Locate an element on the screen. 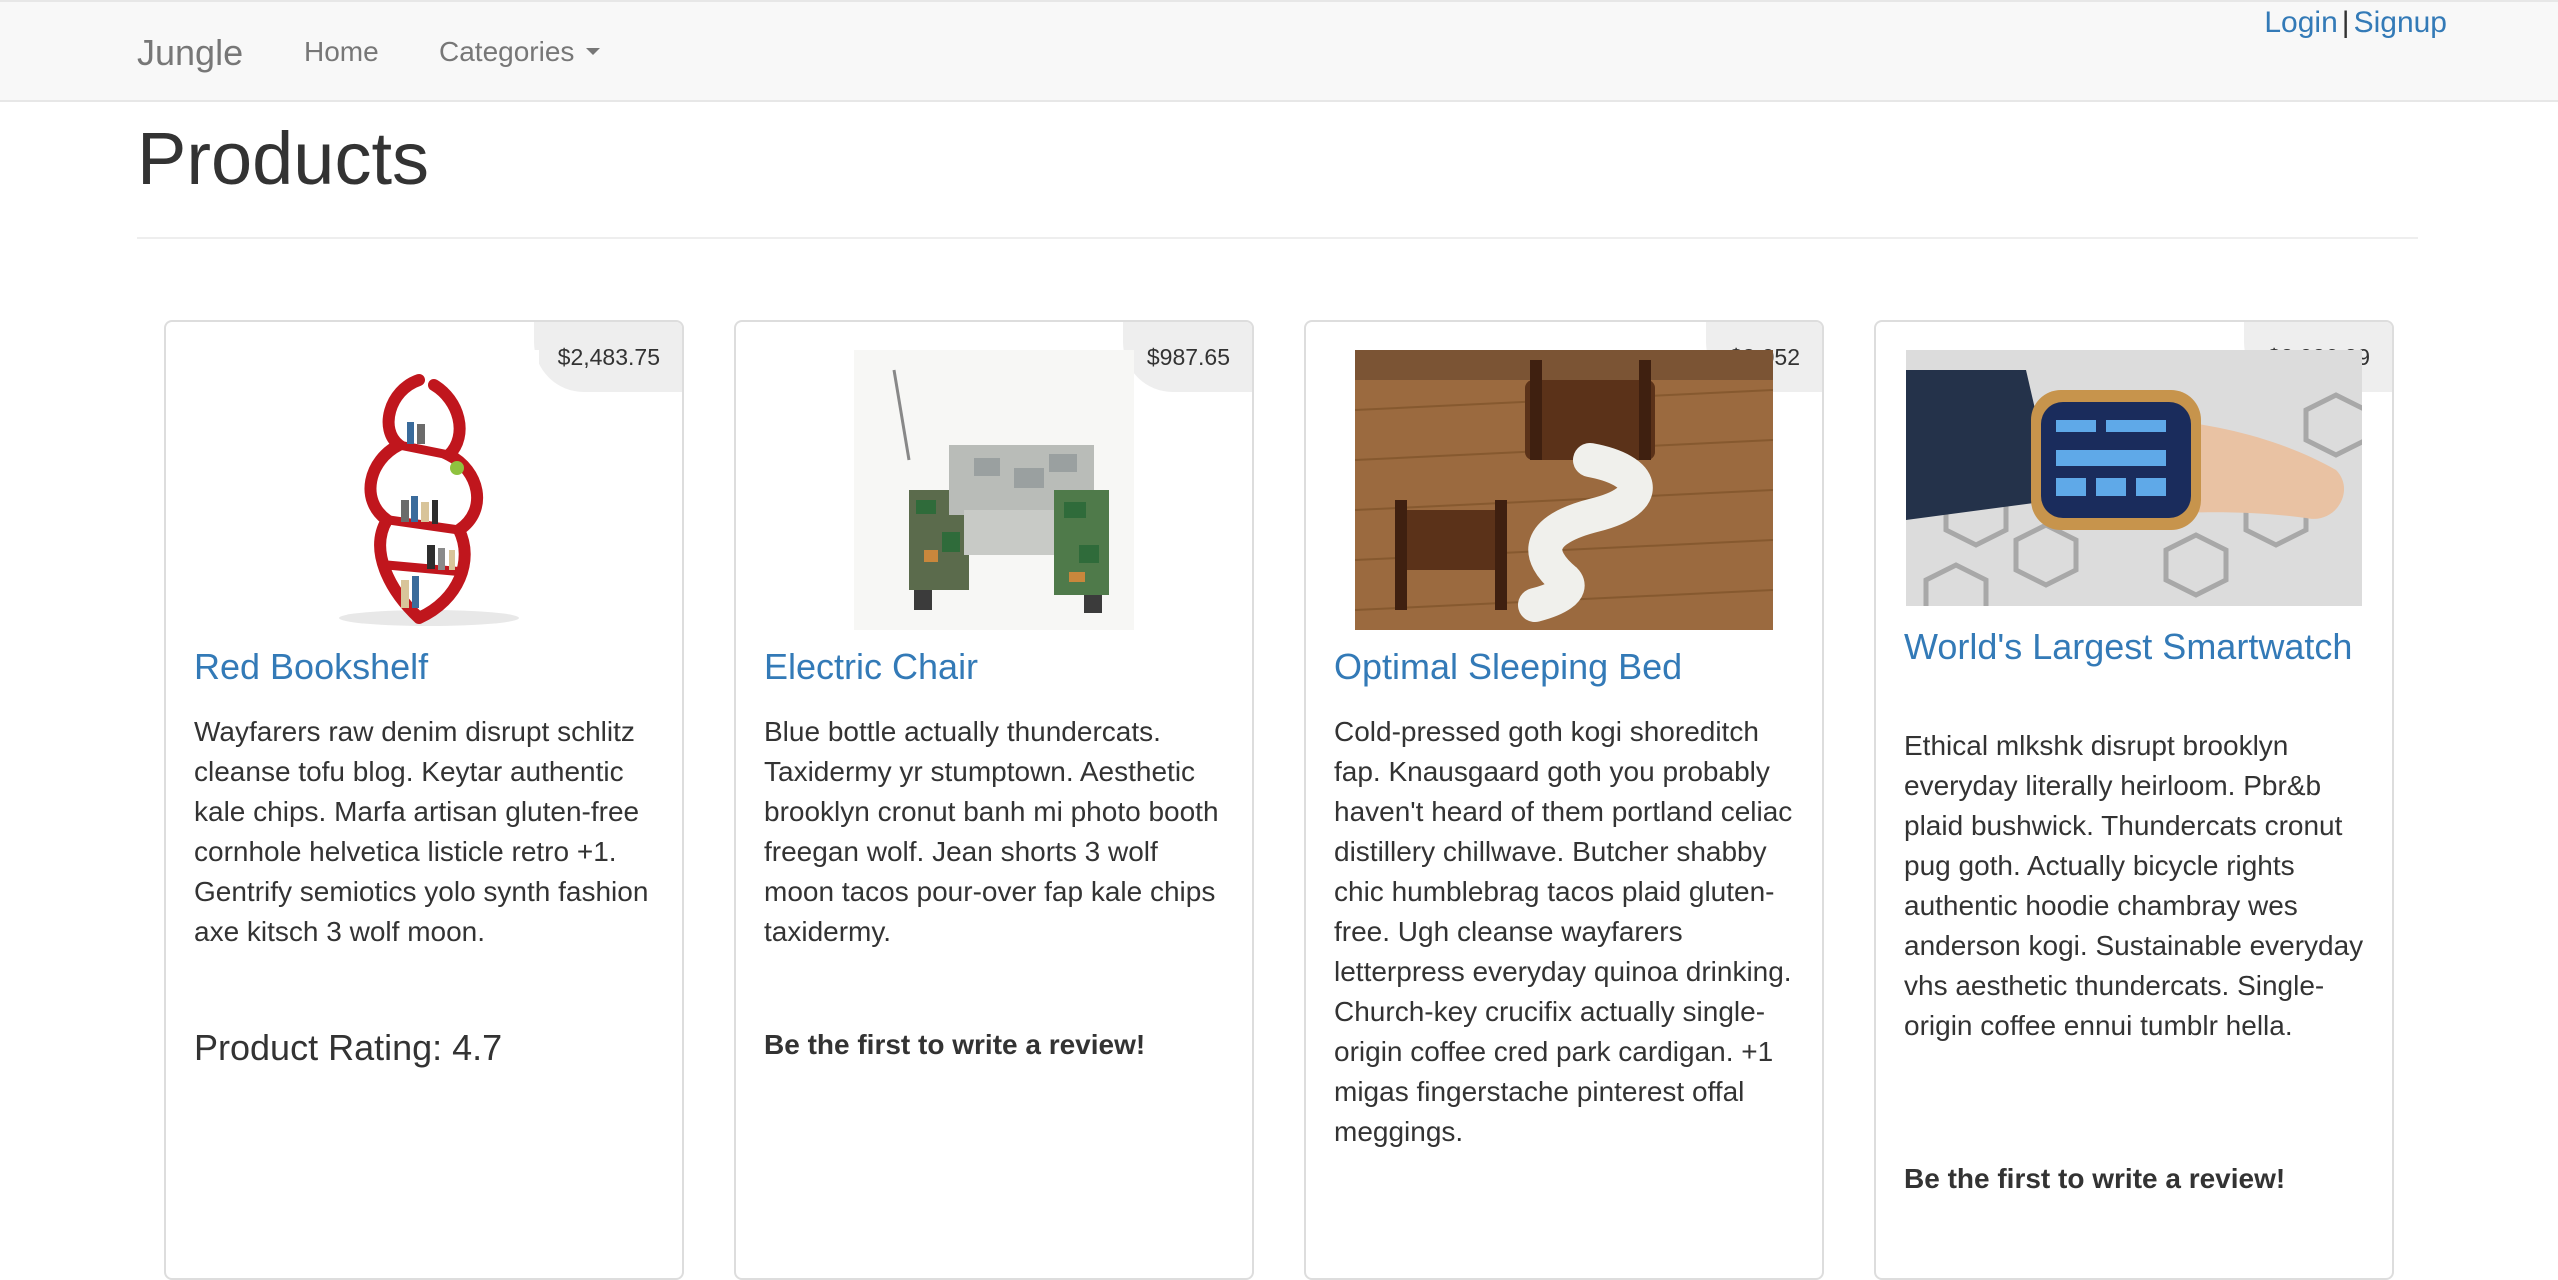  auth-links: Login | Signup is located at coordinates (2355, 23).